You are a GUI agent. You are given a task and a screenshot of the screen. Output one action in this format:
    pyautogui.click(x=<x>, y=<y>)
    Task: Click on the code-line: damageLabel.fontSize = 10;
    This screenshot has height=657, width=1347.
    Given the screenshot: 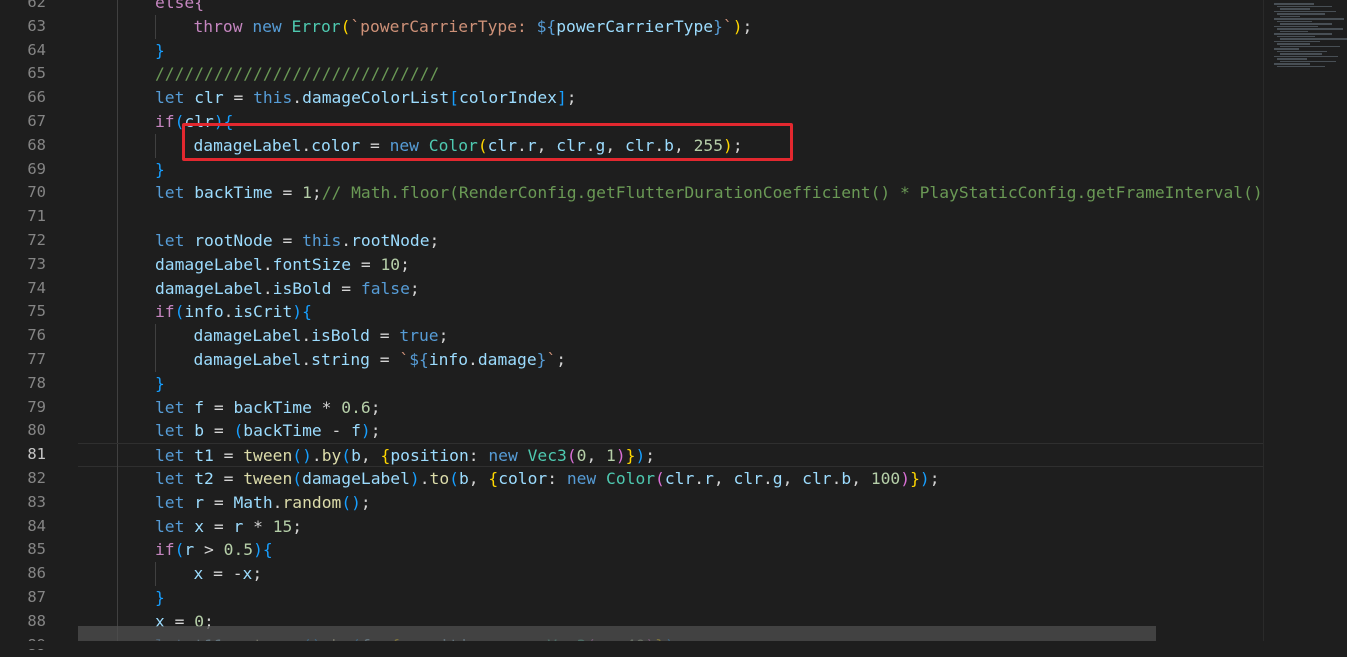 What is the action you would take?
    pyautogui.click(x=670, y=264)
    